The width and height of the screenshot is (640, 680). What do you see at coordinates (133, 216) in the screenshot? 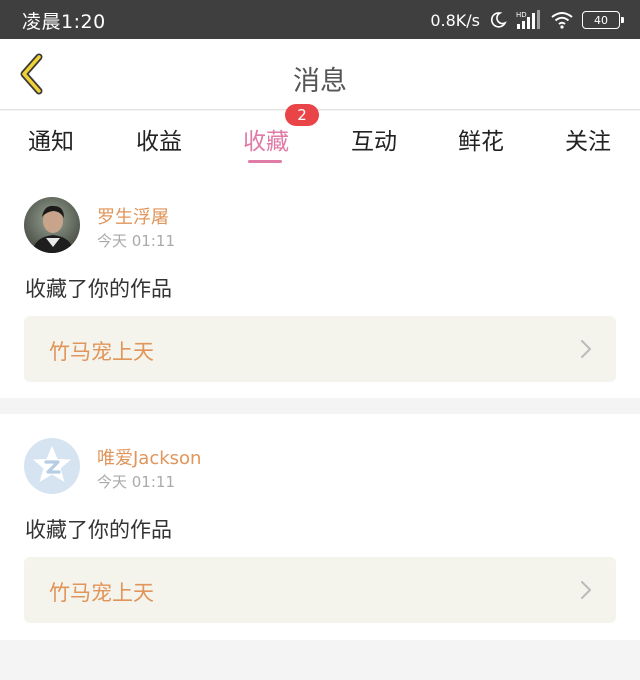
I see `username: 罗生浮屠` at bounding box center [133, 216].